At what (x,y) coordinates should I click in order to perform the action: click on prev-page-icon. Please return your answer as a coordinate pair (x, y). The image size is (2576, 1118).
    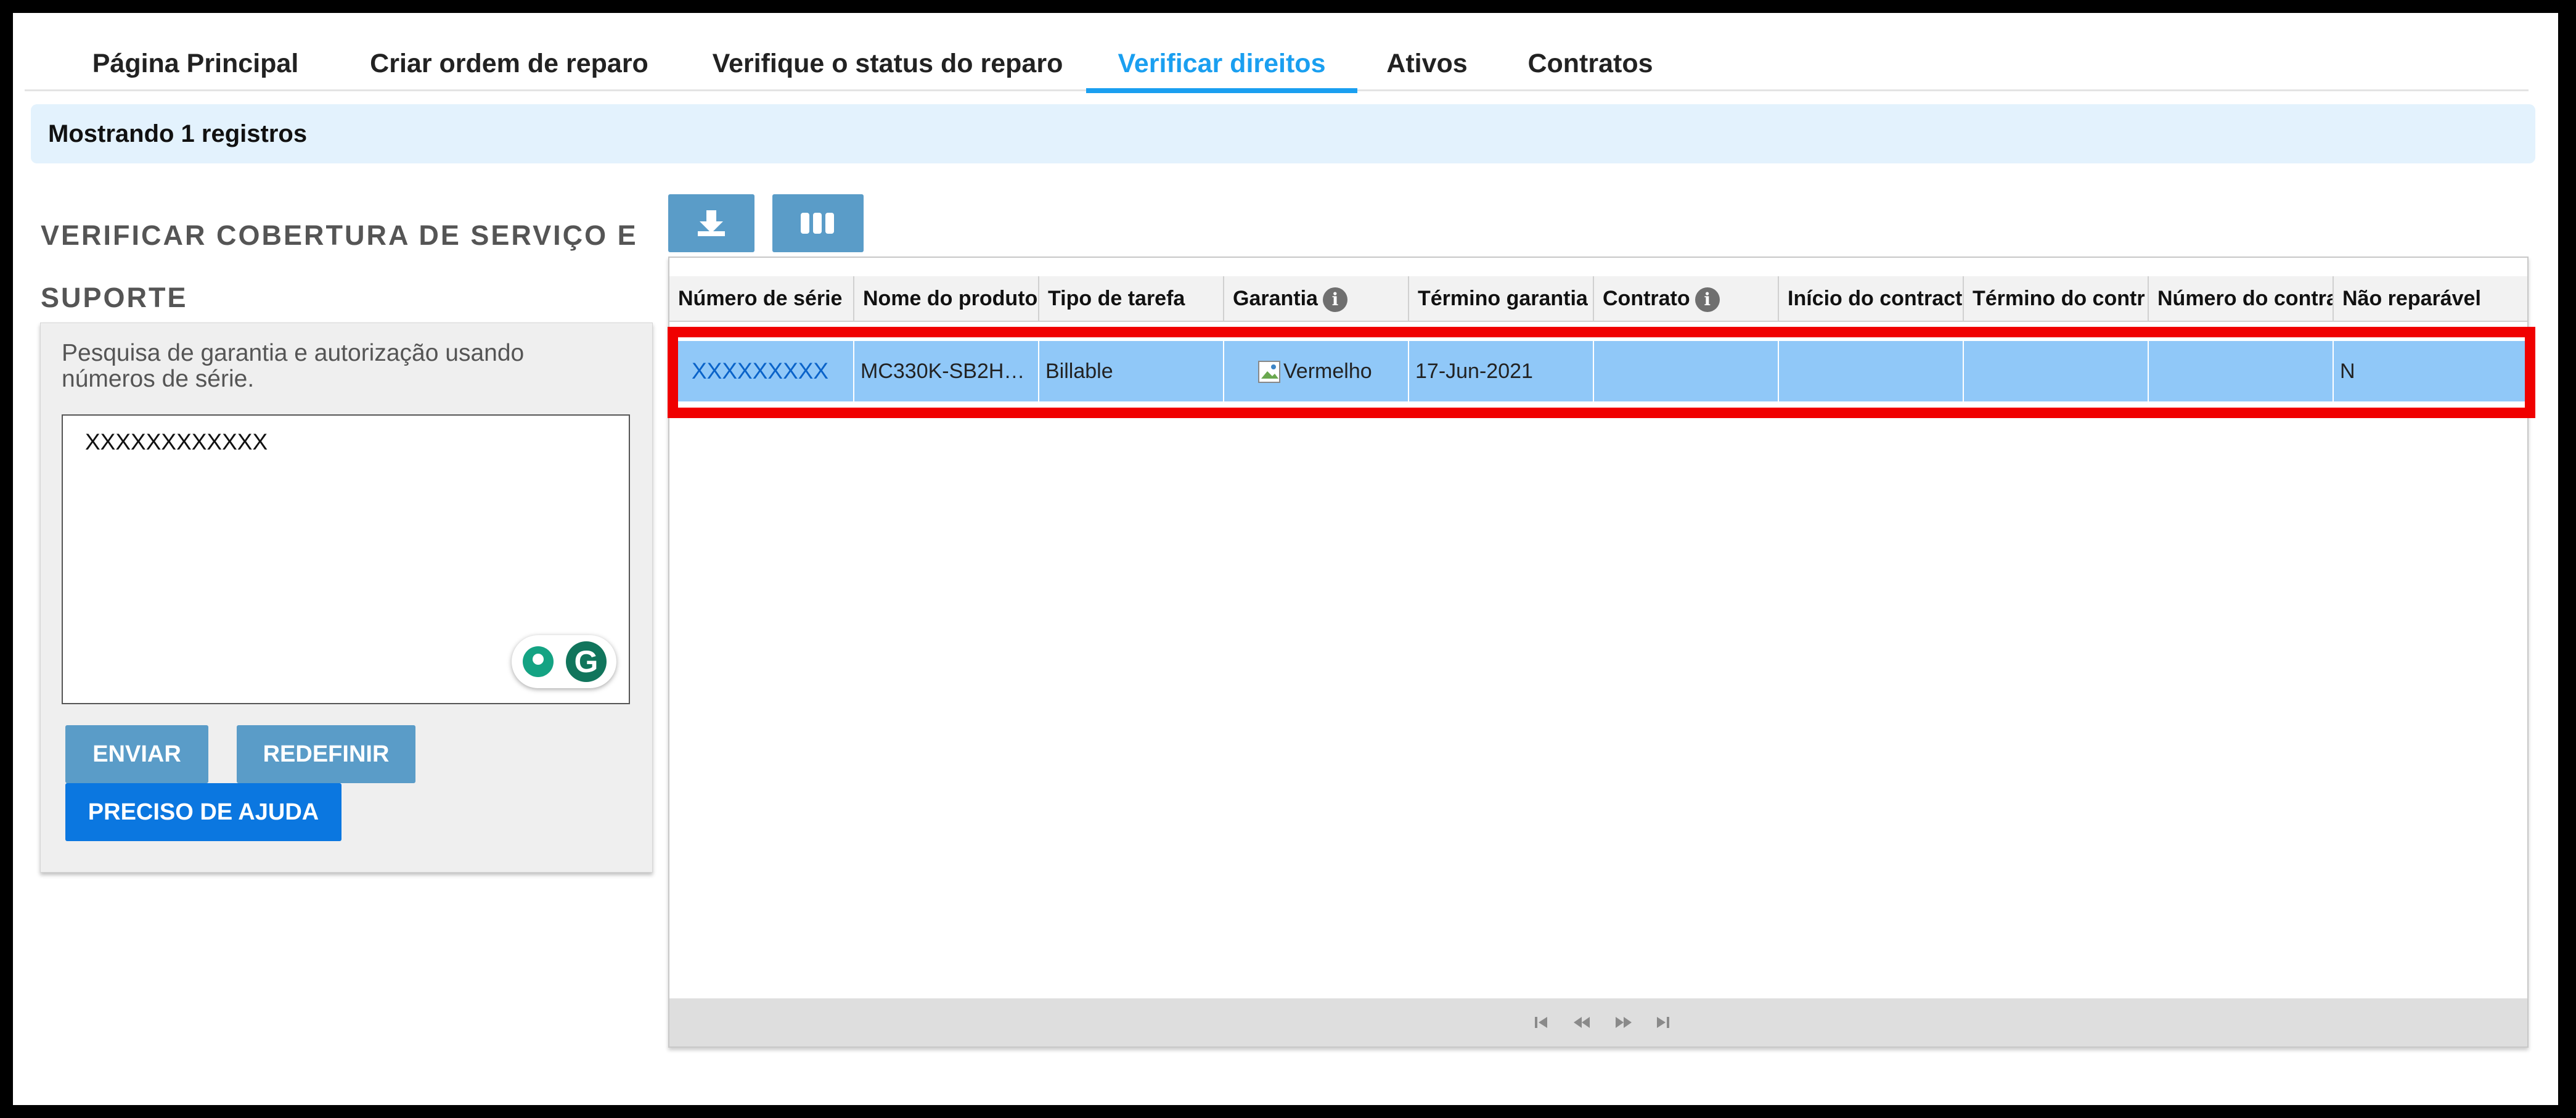
    Looking at the image, I should click on (1582, 1022).